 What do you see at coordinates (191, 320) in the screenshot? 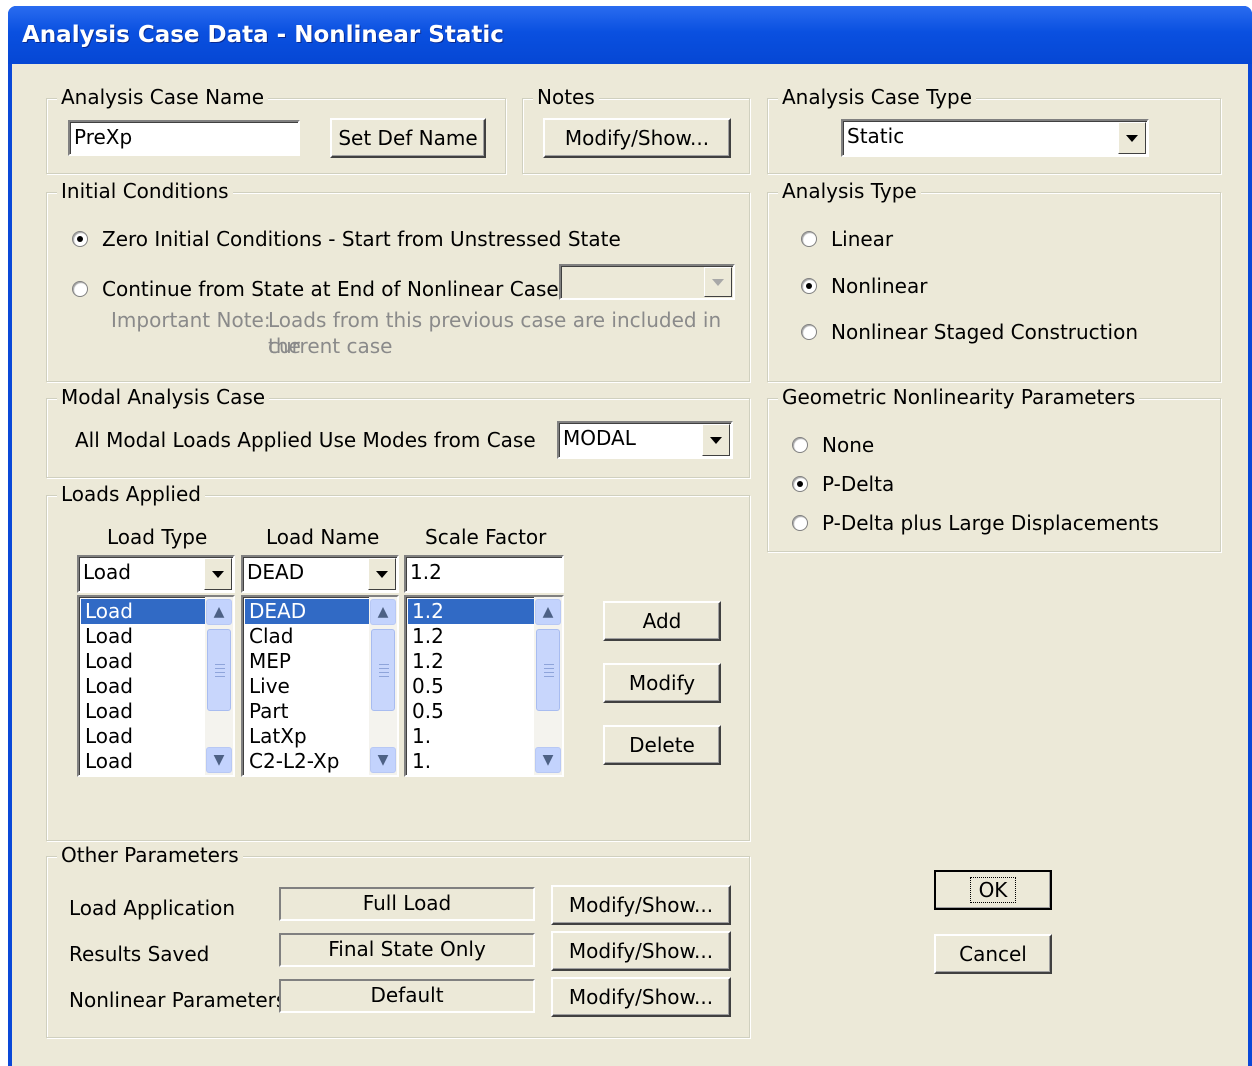
I see `important-note-label: Important Note:` at bounding box center [191, 320].